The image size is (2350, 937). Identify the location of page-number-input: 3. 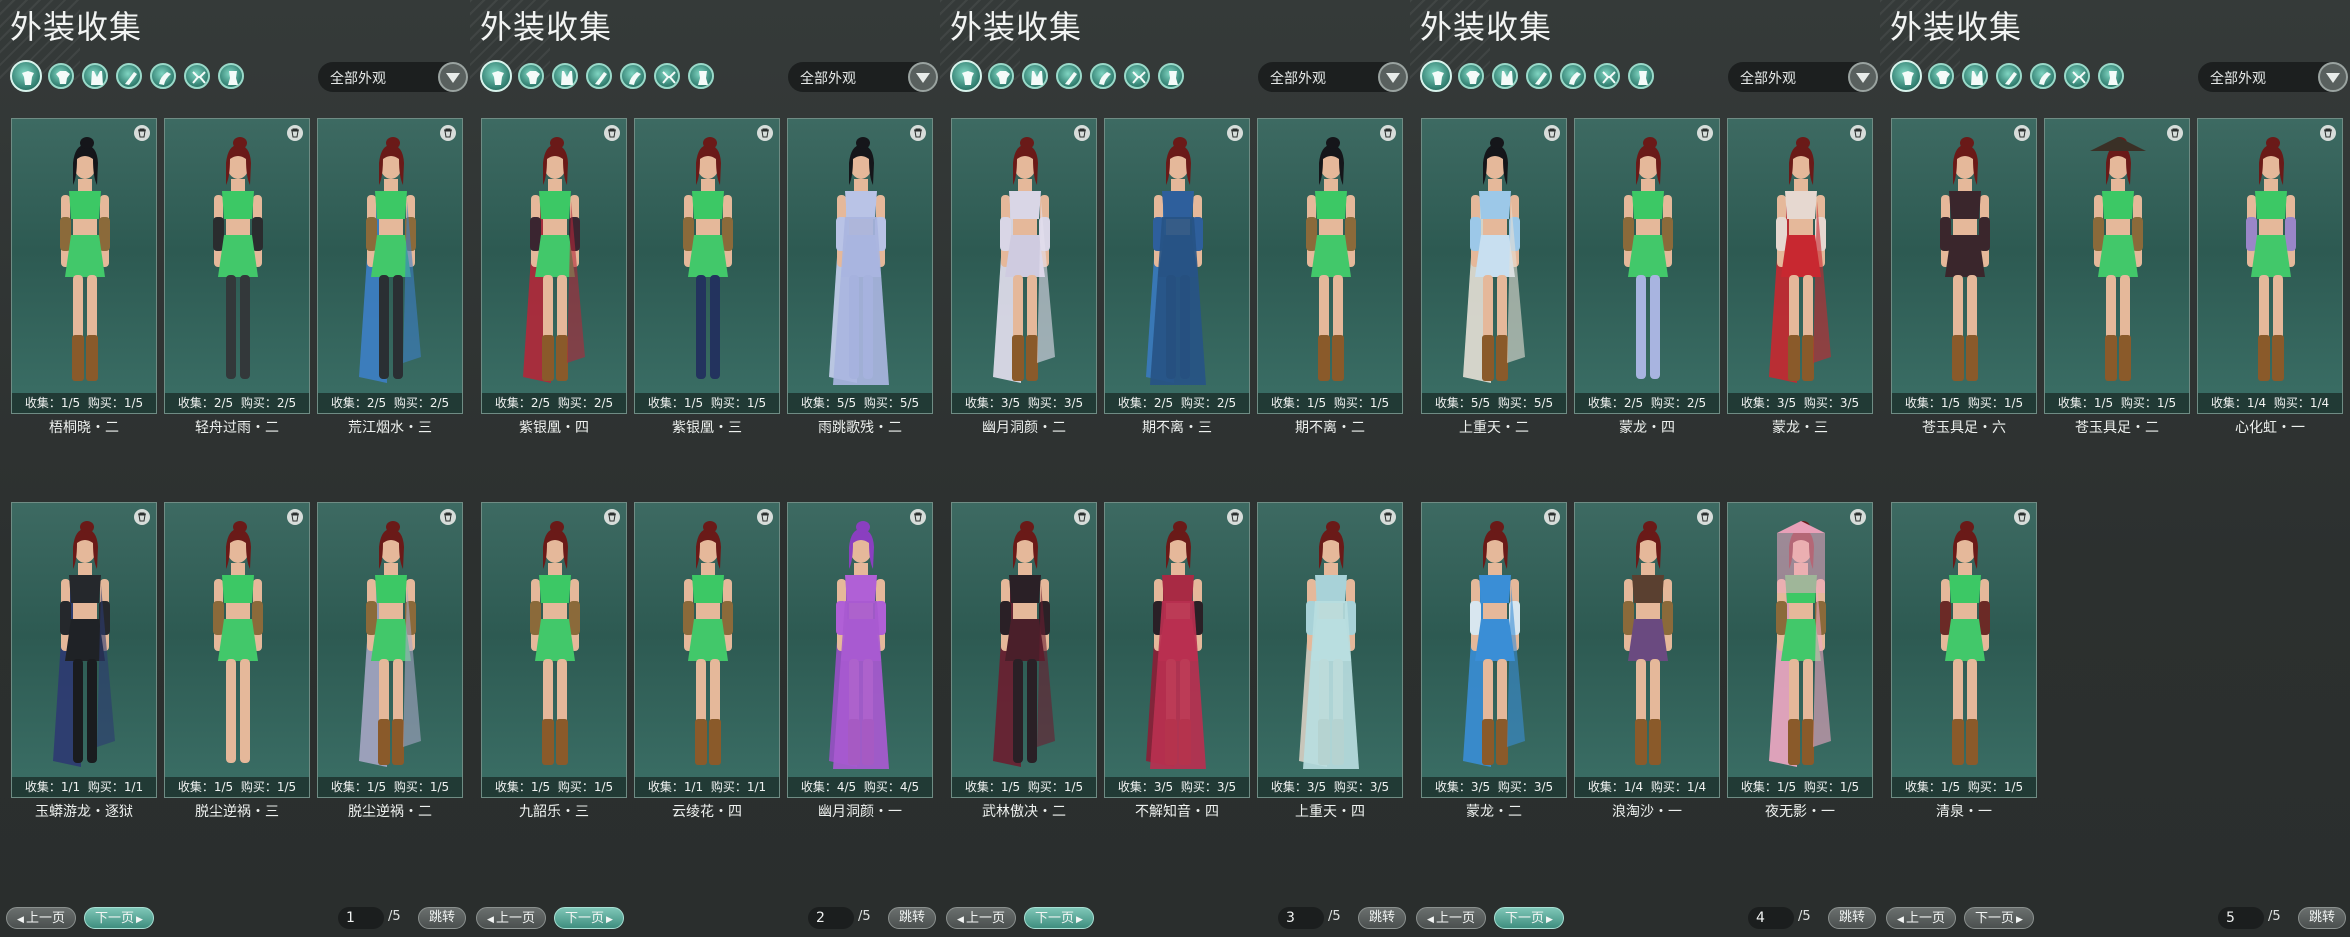
(1301, 918).